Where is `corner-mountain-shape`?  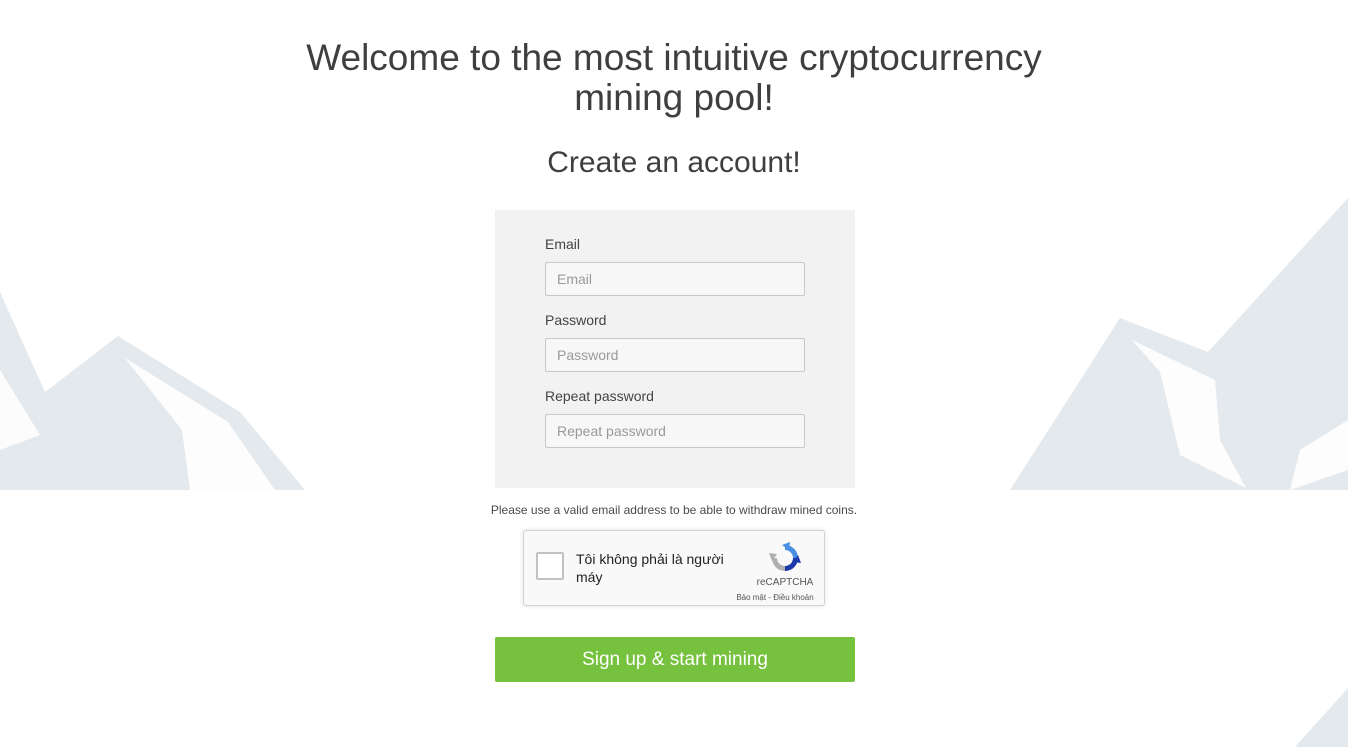 corner-mountain-shape is located at coordinates (1321, 717).